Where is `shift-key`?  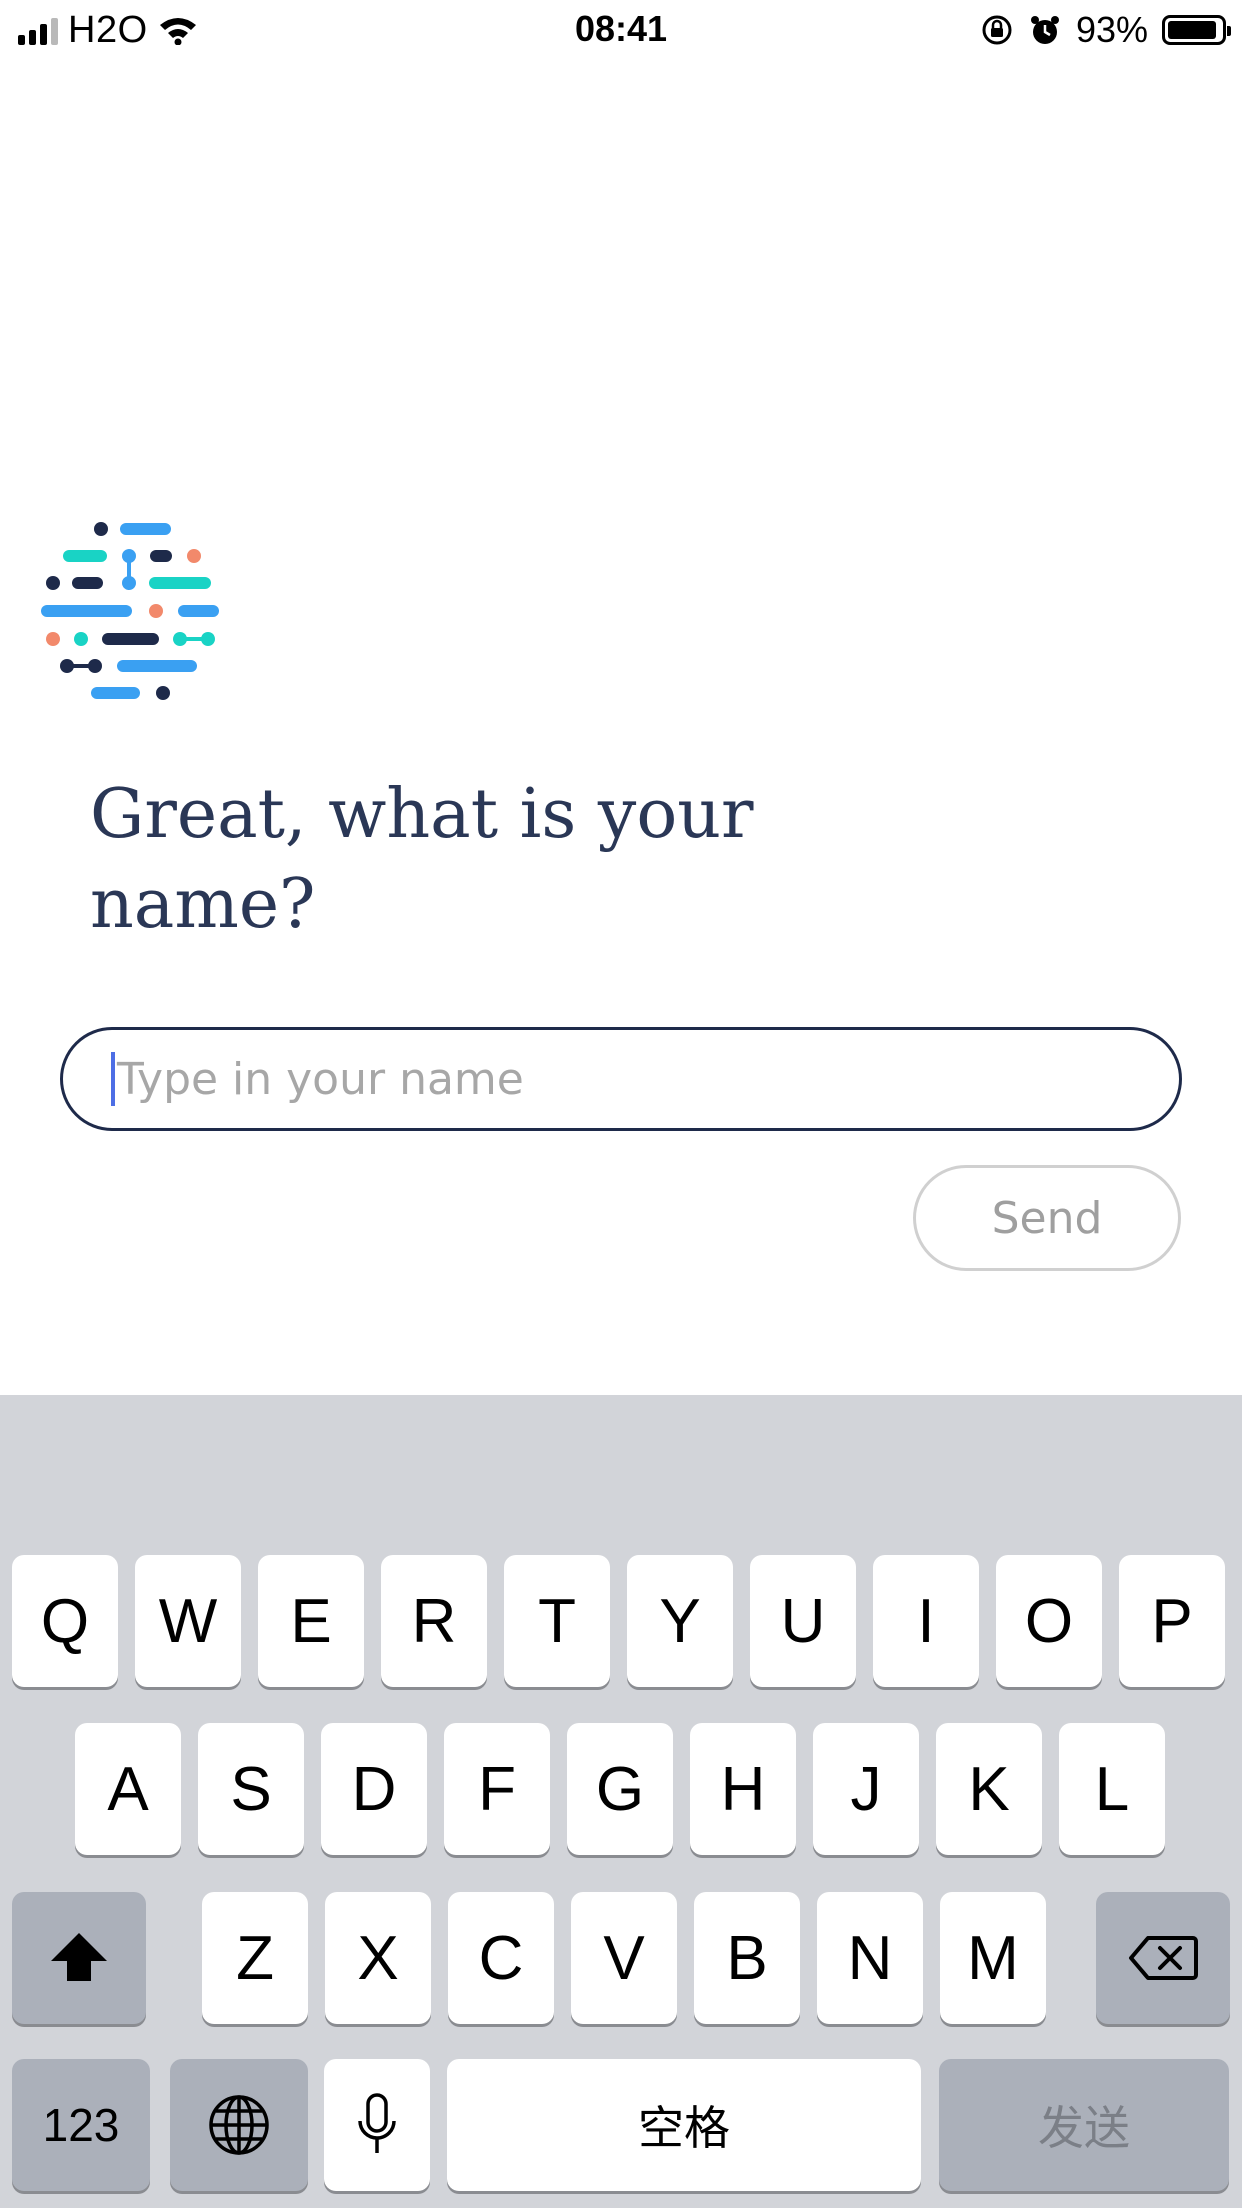
shift-key is located at coordinates (79, 1958).